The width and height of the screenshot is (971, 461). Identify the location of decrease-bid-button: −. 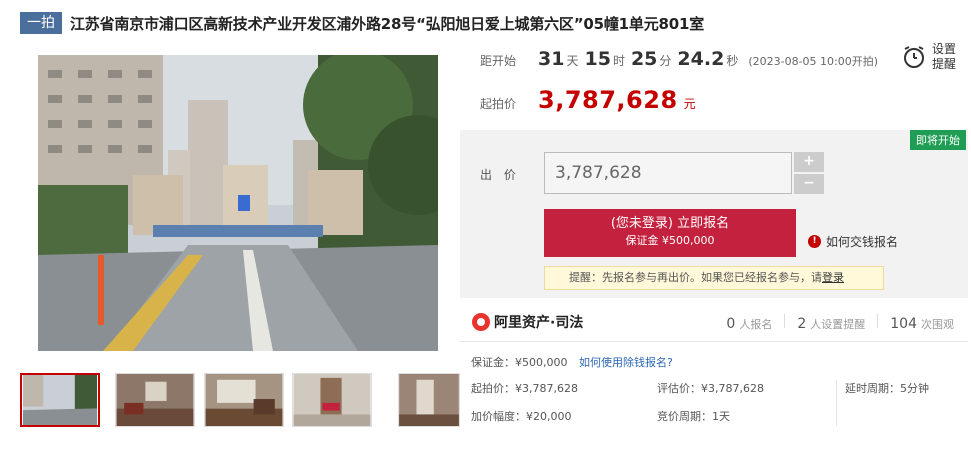
(809, 184).